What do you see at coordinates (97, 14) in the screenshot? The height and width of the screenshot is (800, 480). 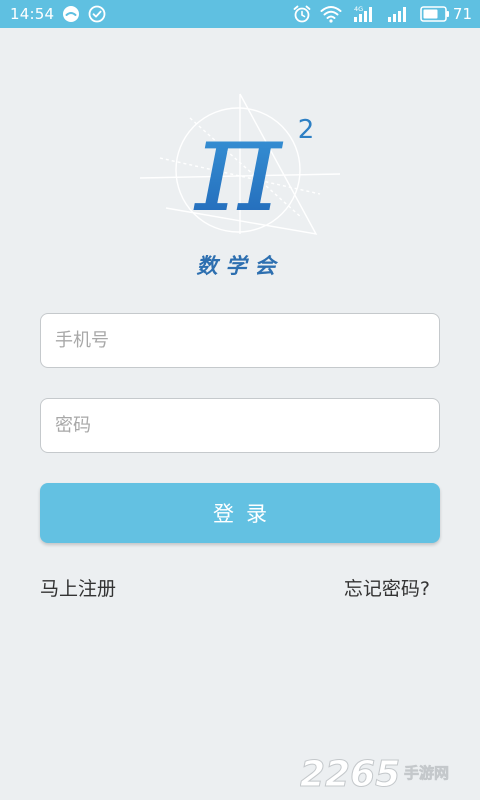 I see `check-circle-icon` at bounding box center [97, 14].